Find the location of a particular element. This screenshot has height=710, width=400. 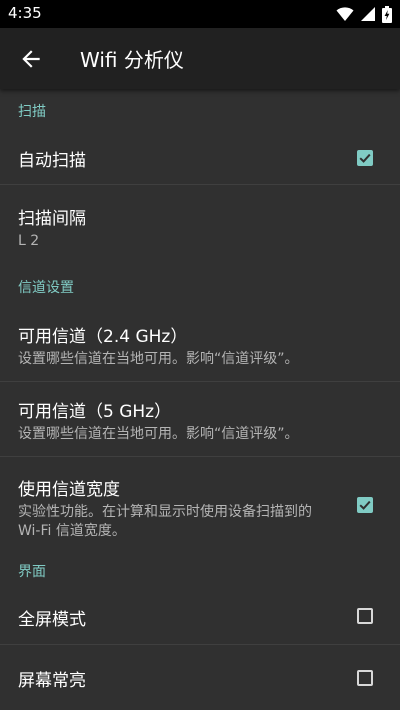

channels-5ghz-summary: 设置哪些信道在当地可用。影响“信道评级”。 is located at coordinates (158, 434).